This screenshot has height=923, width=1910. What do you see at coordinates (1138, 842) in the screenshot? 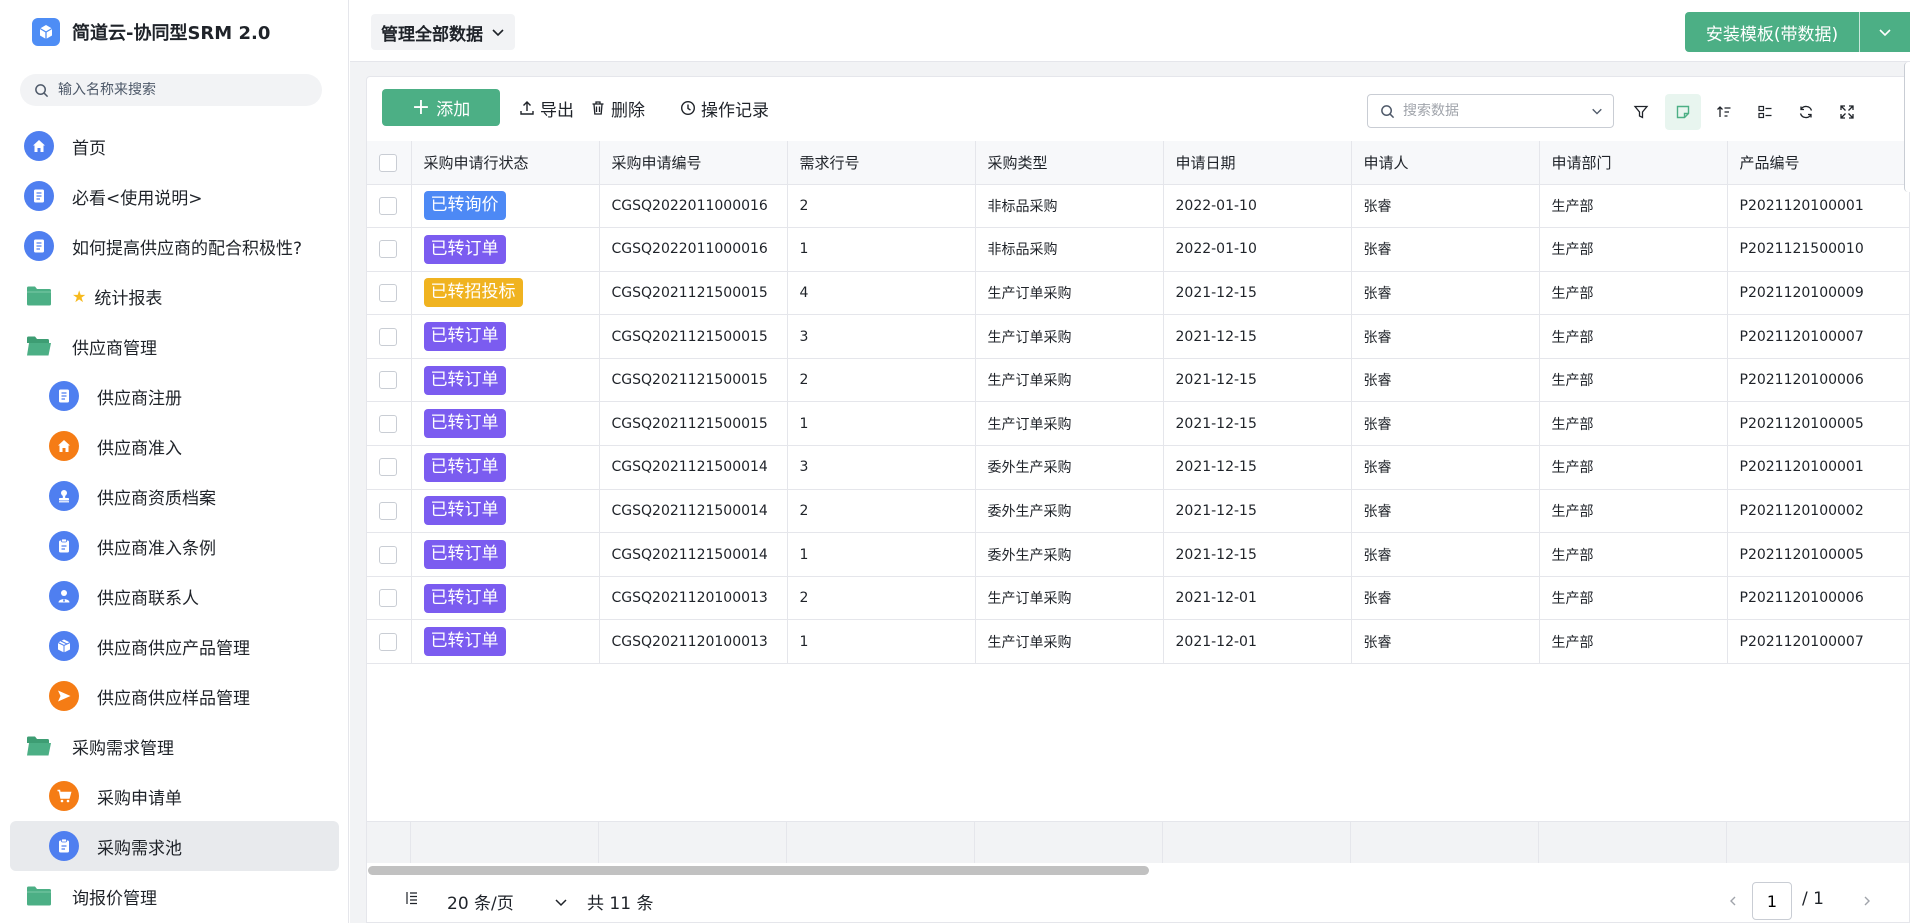
I see `table-summary-row` at bounding box center [1138, 842].